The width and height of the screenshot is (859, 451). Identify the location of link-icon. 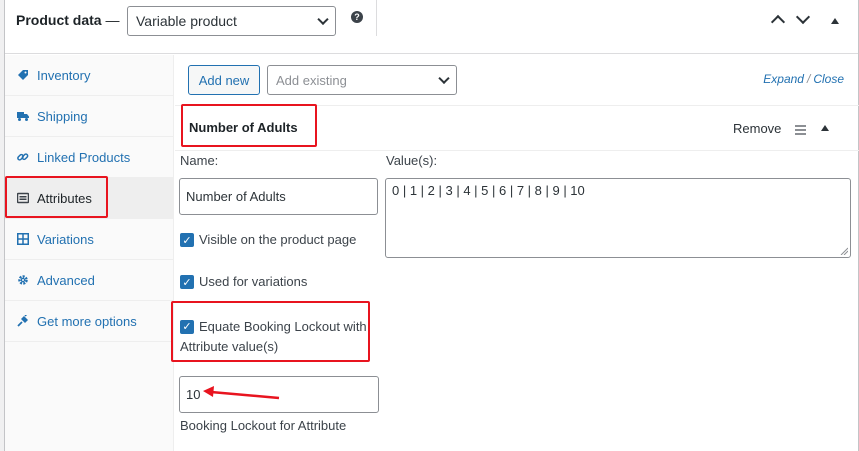
(23, 157).